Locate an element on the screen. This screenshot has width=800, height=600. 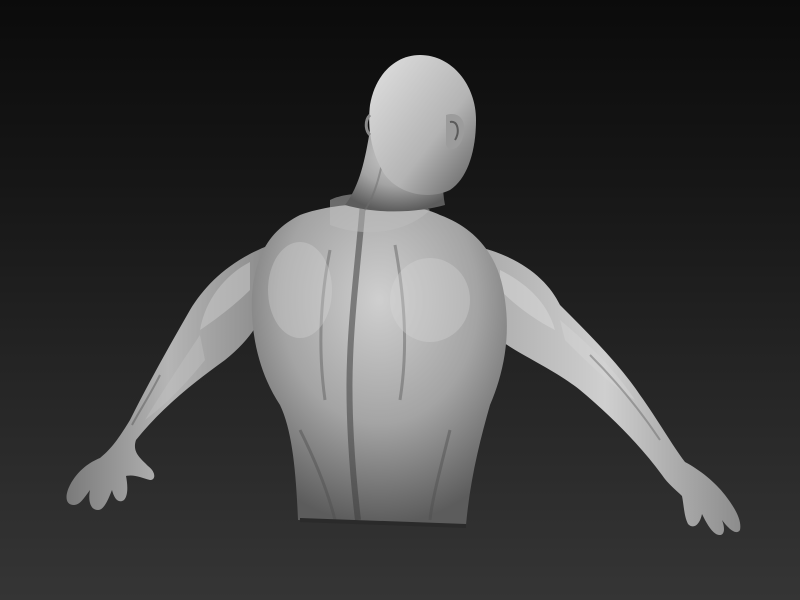
left-arm is located at coordinates (168, 377).